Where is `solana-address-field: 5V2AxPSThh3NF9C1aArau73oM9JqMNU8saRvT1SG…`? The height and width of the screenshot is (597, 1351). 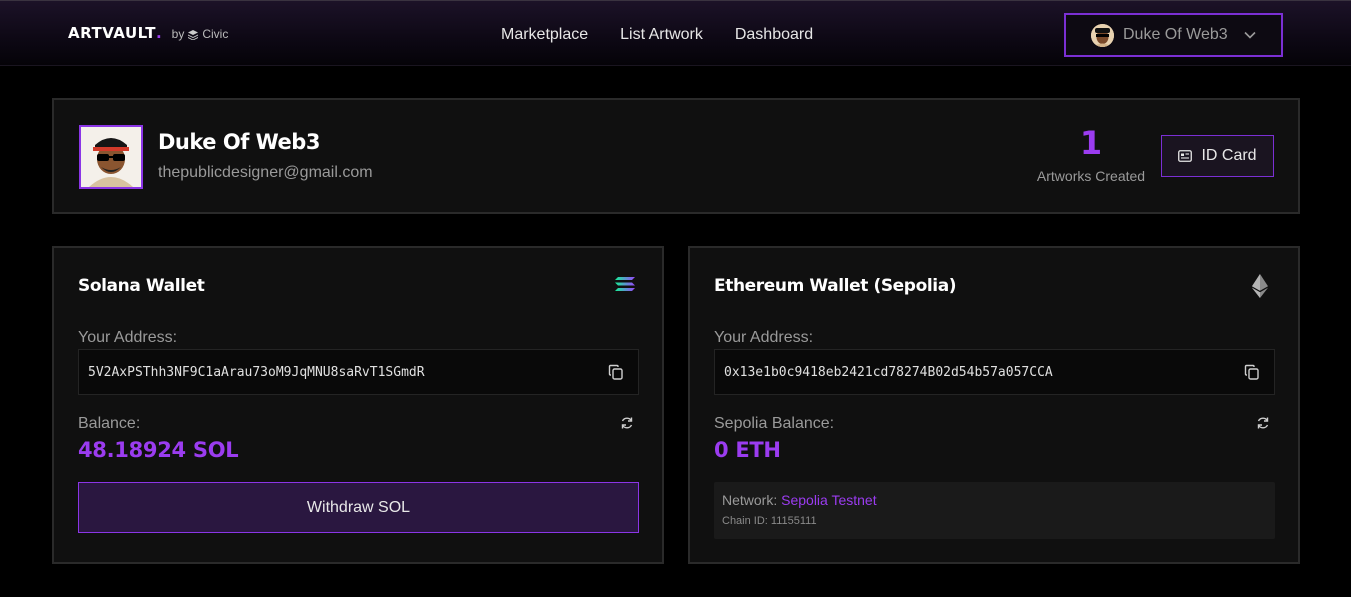
solana-address-field: 5V2AxPSThh3NF9C1aArau73oM9JqMNU8saRvT1SG… is located at coordinates (358, 372).